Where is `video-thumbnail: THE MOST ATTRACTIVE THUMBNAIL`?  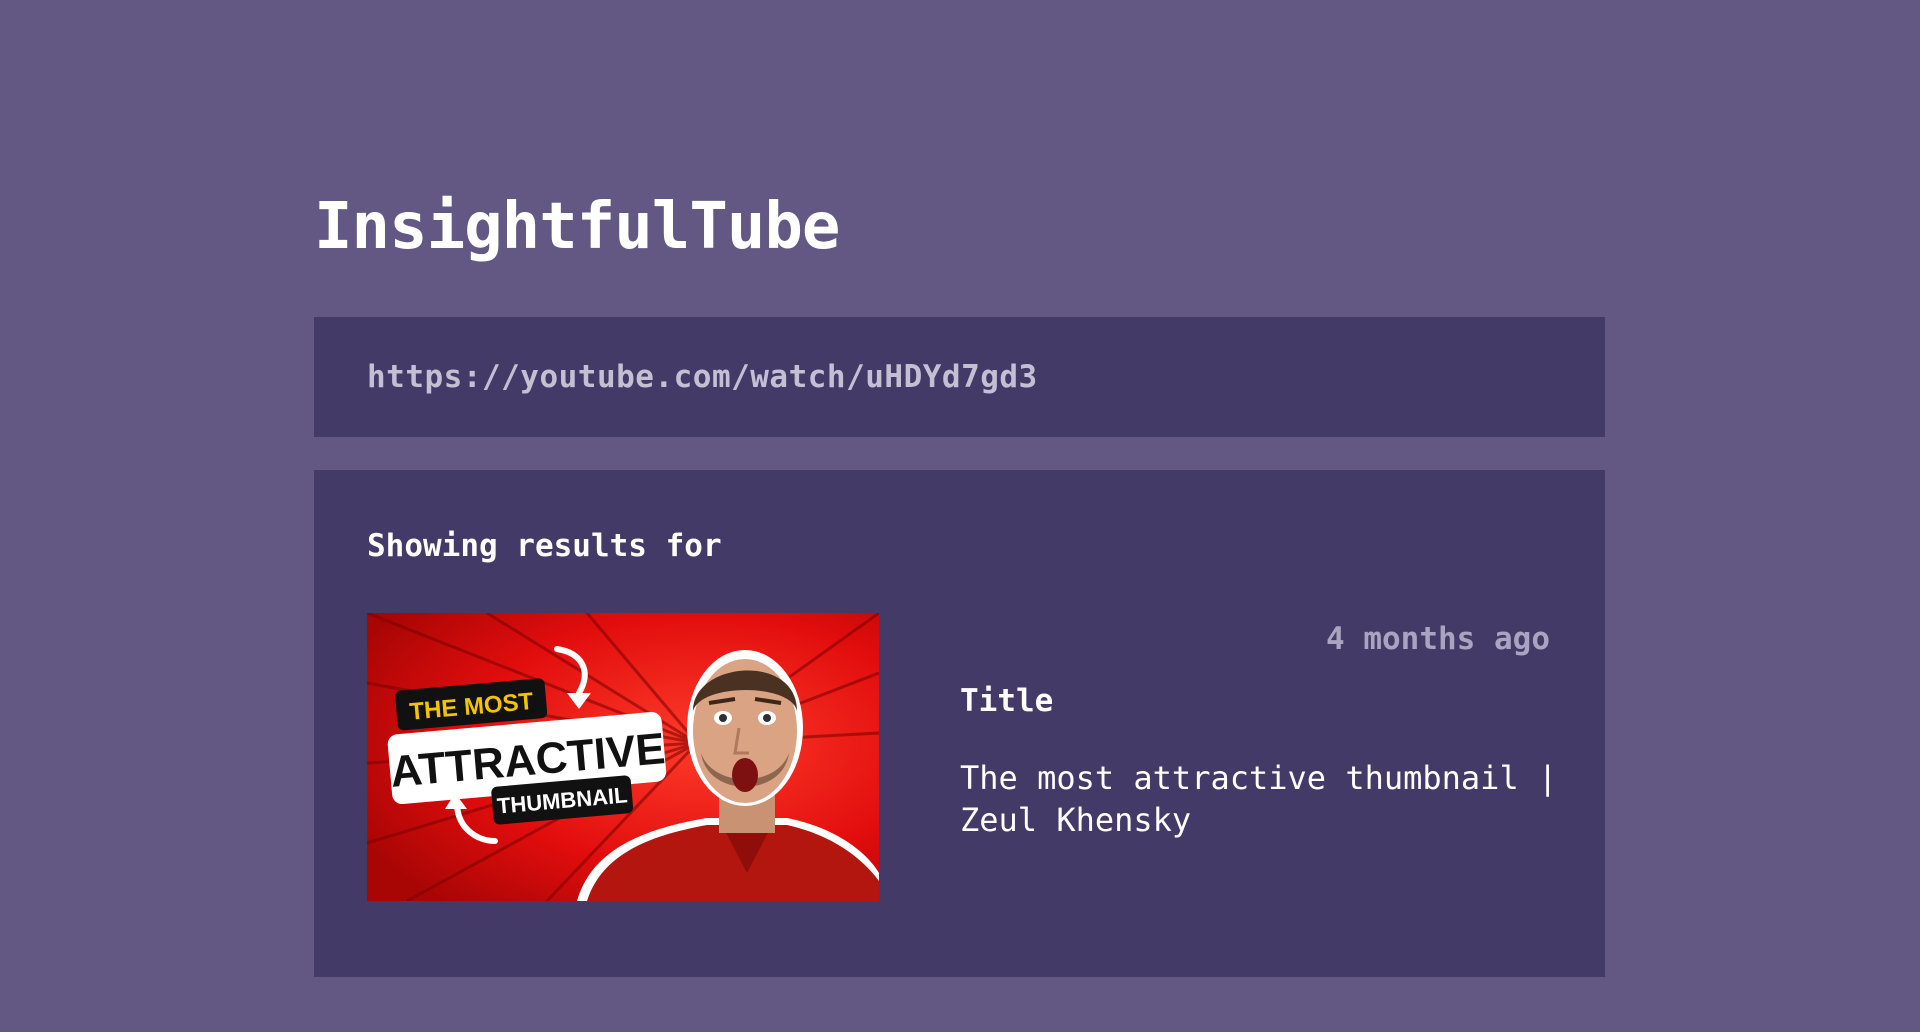 video-thumbnail: THE MOST ATTRACTIVE THUMBNAIL is located at coordinates (623, 757).